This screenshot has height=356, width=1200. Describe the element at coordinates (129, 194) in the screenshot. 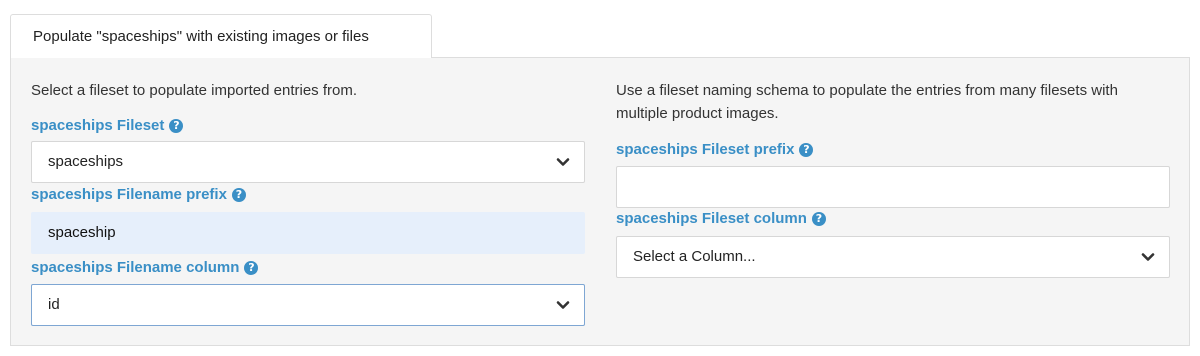

I see `filename-prefix-label: spaceships Filename prefix` at that location.